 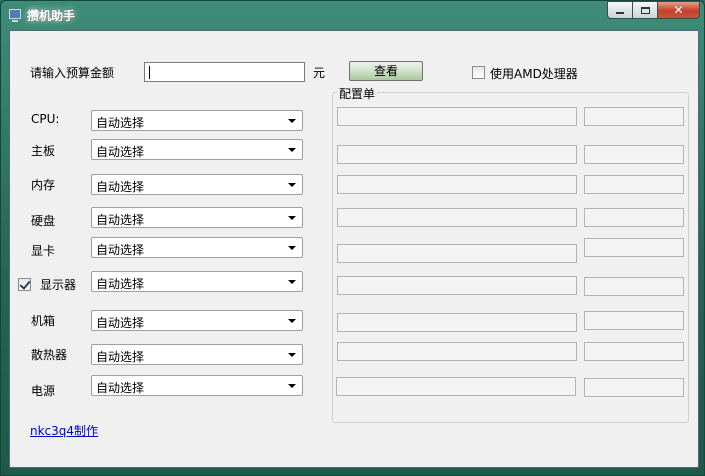 What do you see at coordinates (197, 320) in the screenshot?
I see `case-select: 自动选择` at bounding box center [197, 320].